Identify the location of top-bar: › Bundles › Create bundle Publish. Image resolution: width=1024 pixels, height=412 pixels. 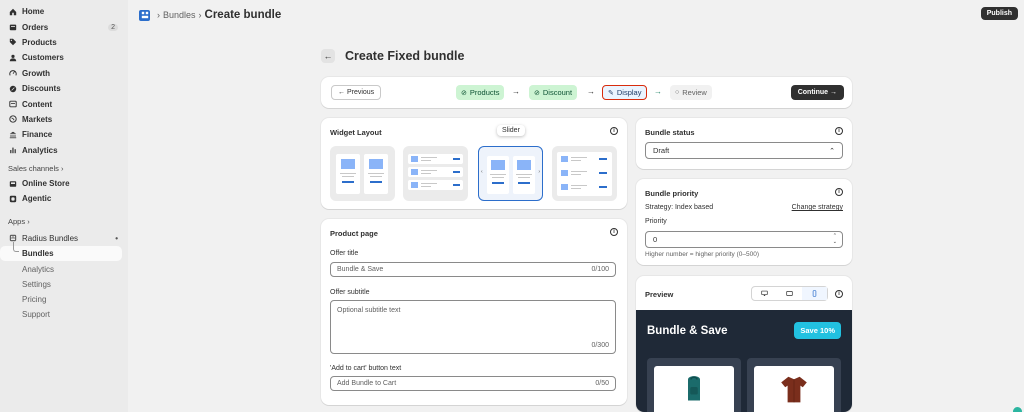
(576, 15).